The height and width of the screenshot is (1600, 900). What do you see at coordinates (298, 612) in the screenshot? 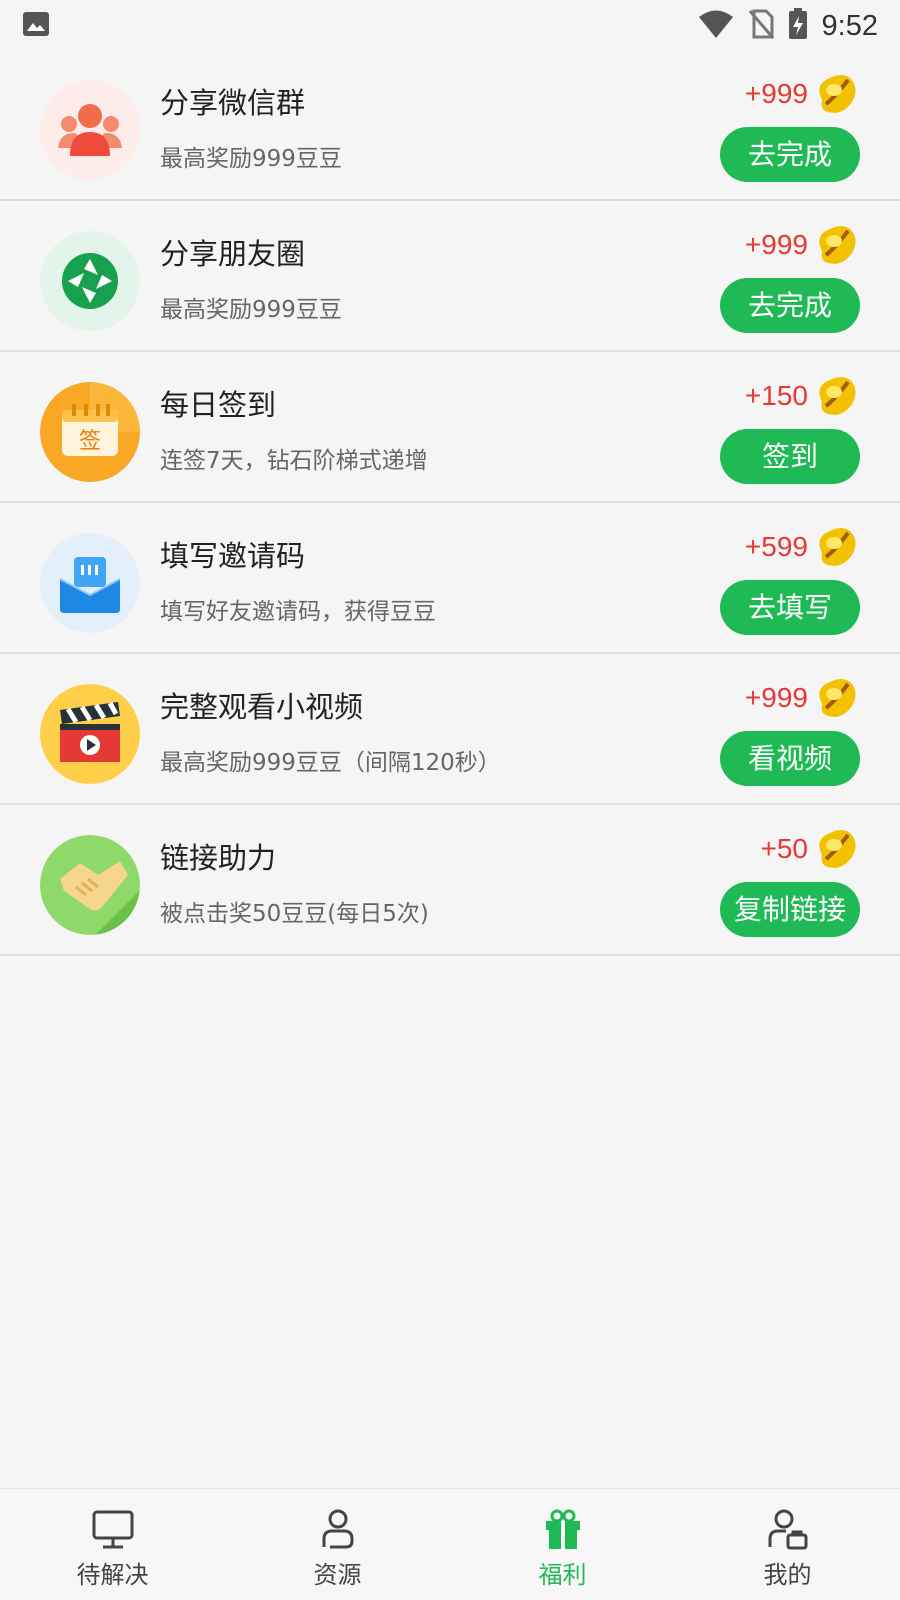
I see `task-desc: 填写好友邀请码，获得豆豆` at bounding box center [298, 612].